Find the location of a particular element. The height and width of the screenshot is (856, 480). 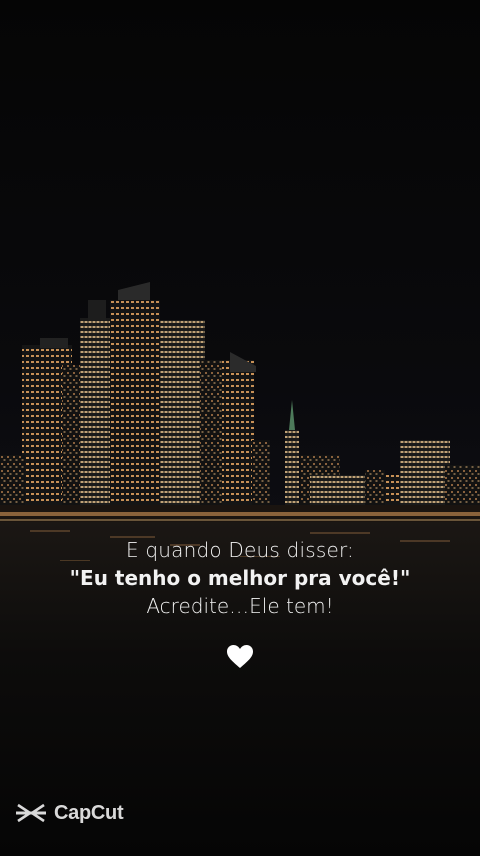

capcut-watermark: CapCut is located at coordinates (69, 813).